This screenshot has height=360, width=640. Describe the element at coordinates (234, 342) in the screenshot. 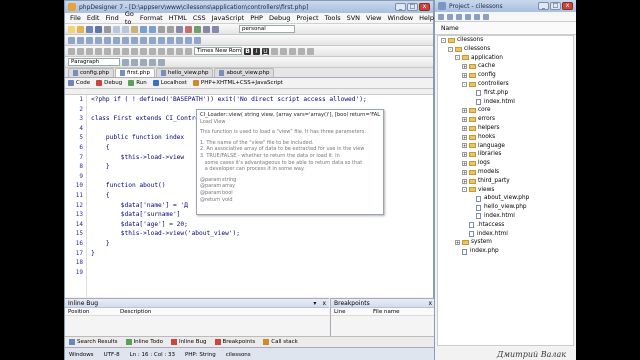

I see `bottom-tab: Breakpoints` at that location.